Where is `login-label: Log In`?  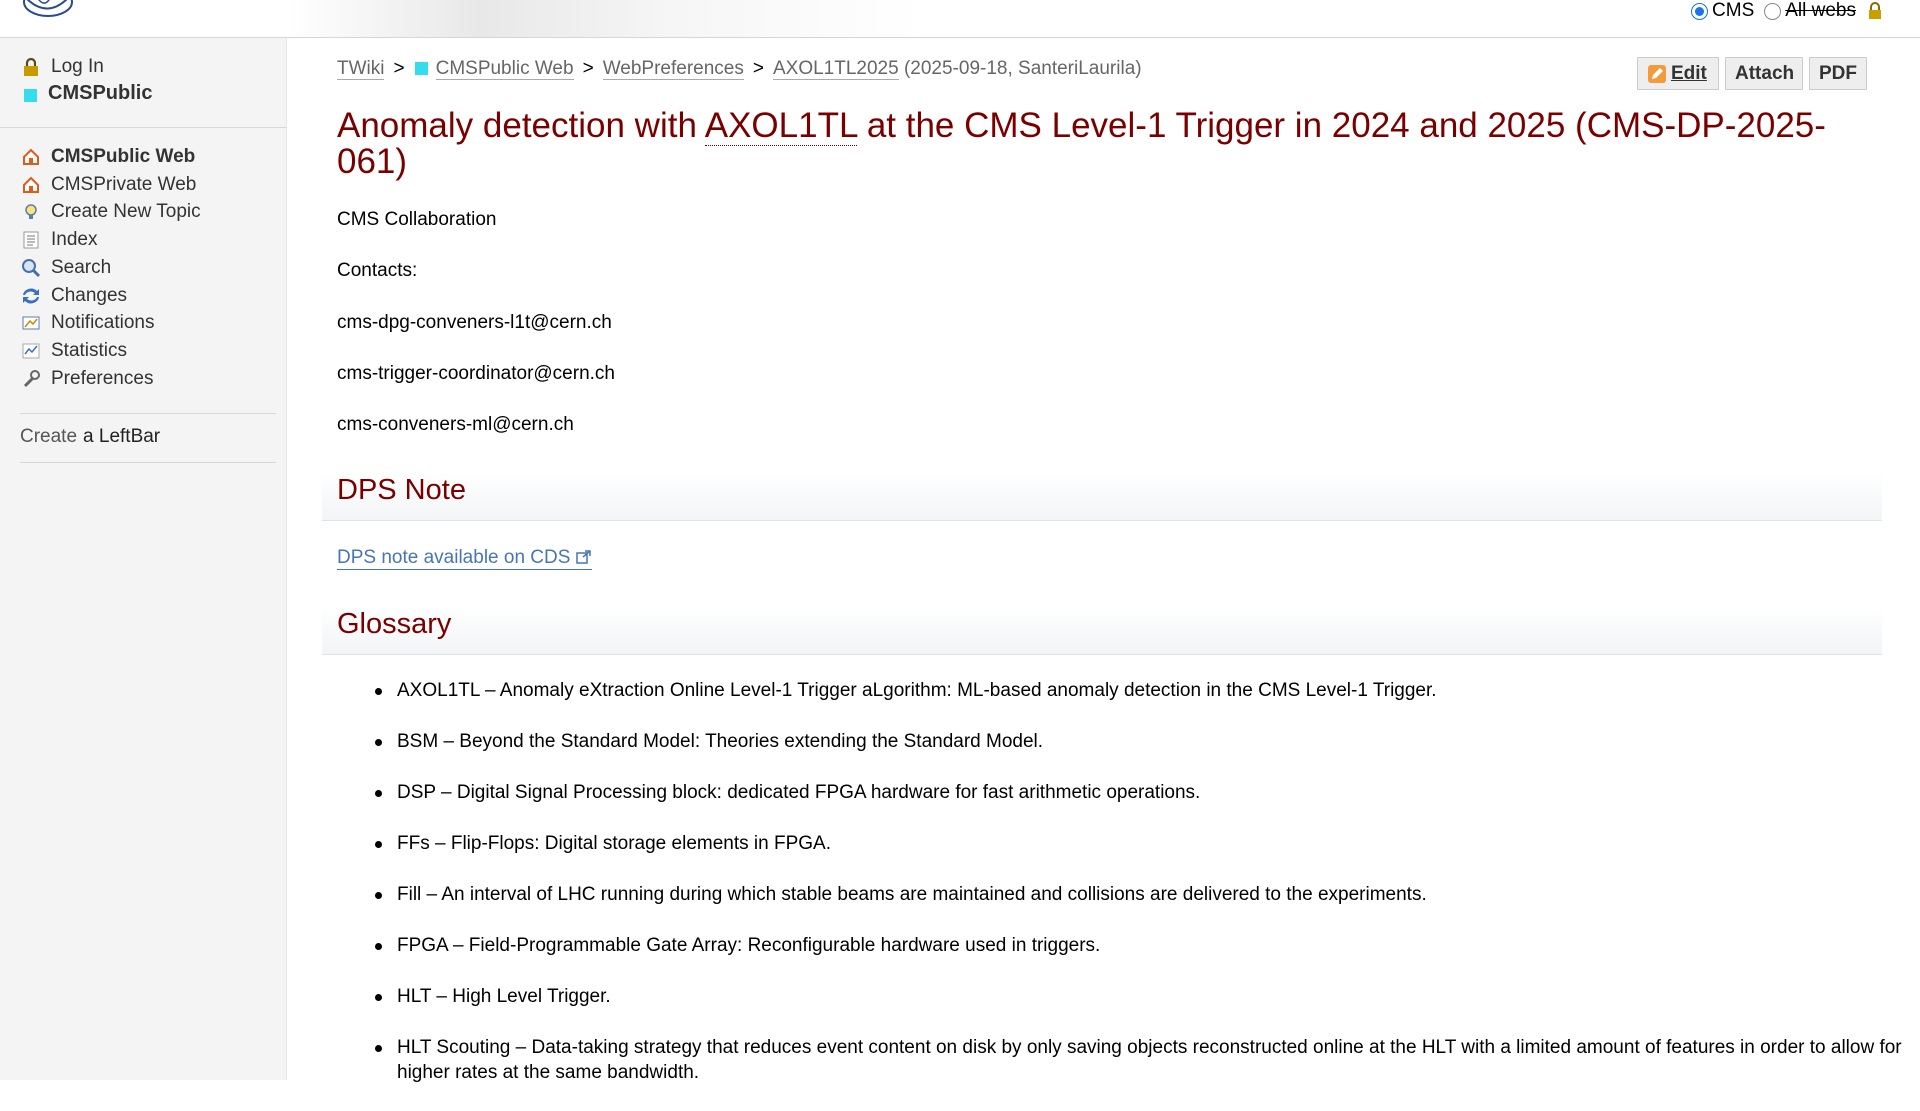
login-label: Log In is located at coordinates (77, 66).